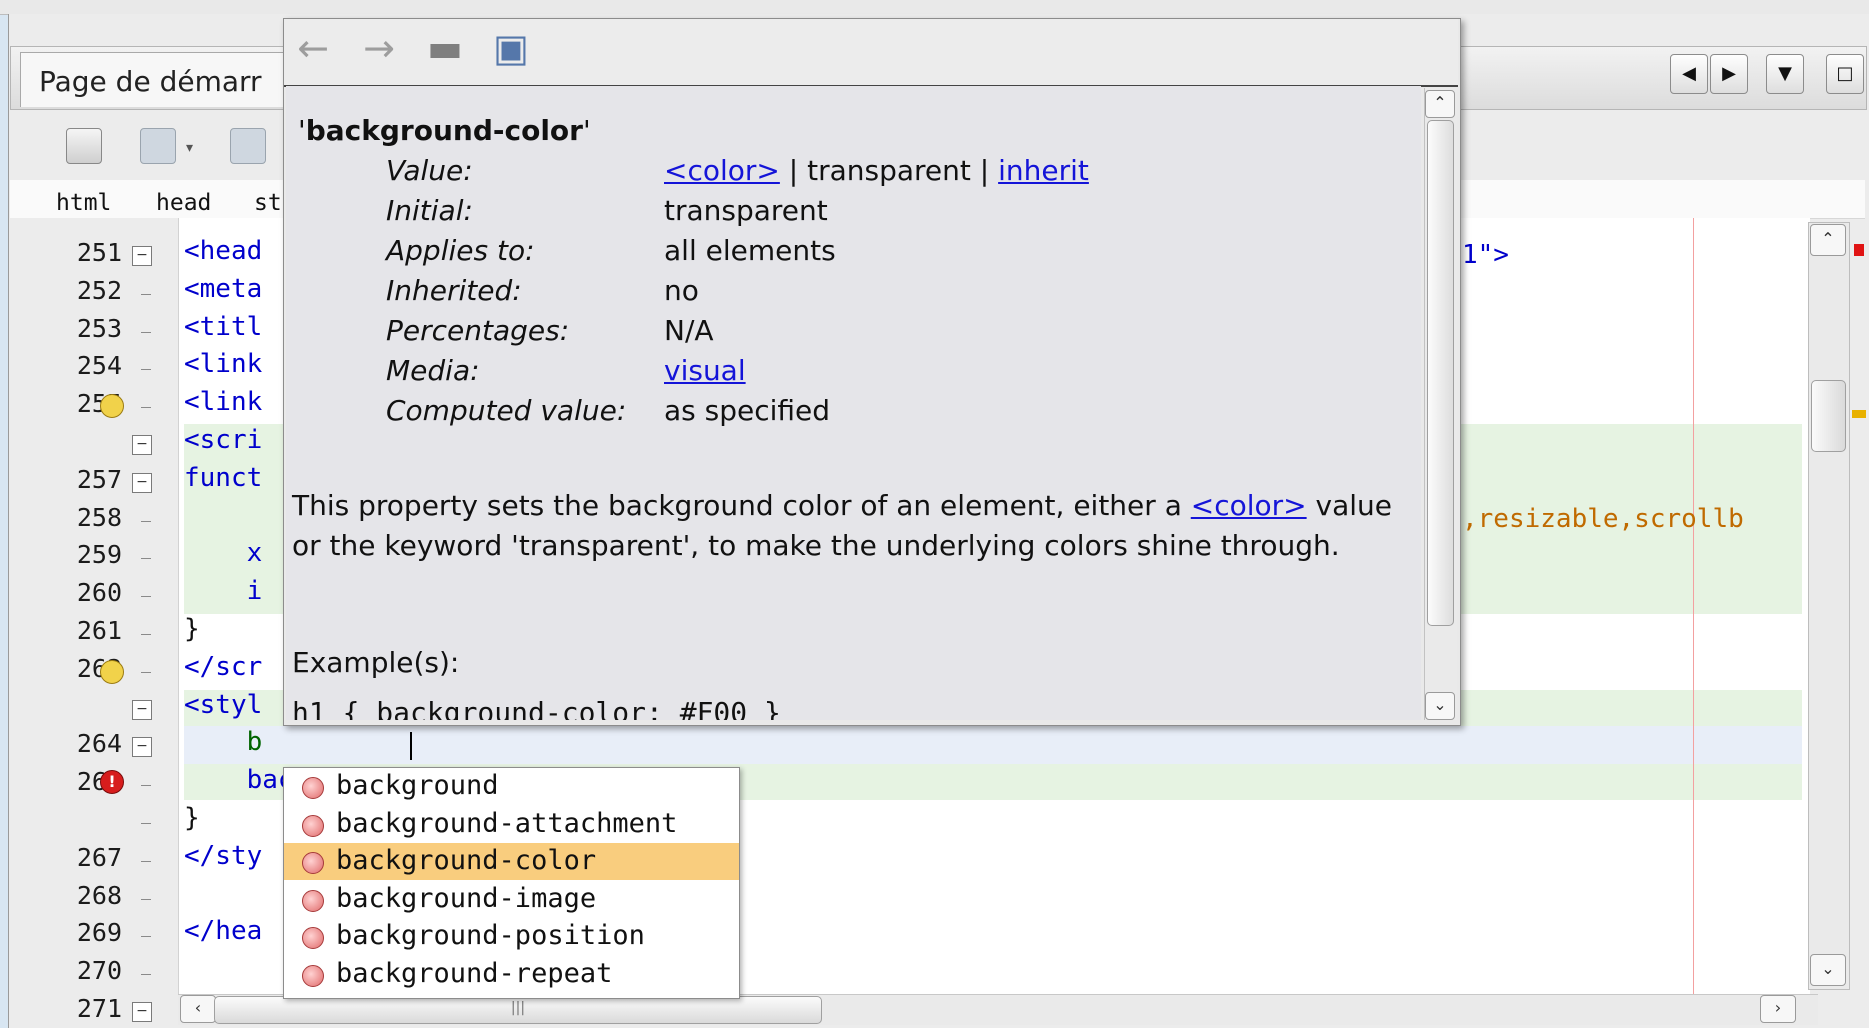  I want to click on completion-label: background-attachment, so click(507, 823).